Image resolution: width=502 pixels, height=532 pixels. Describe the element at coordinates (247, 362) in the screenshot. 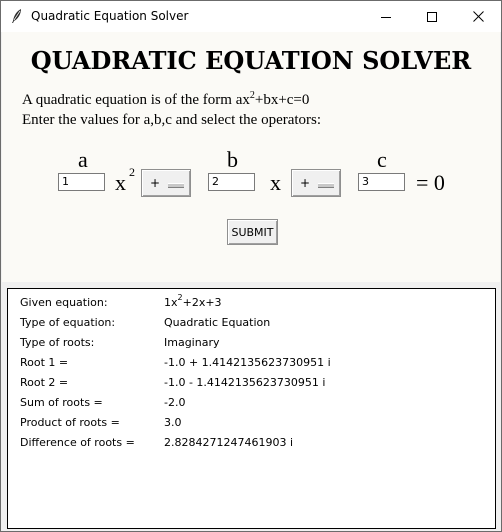

I see `root-1-value: -1.0 + 1.4142135623730951 i` at that location.